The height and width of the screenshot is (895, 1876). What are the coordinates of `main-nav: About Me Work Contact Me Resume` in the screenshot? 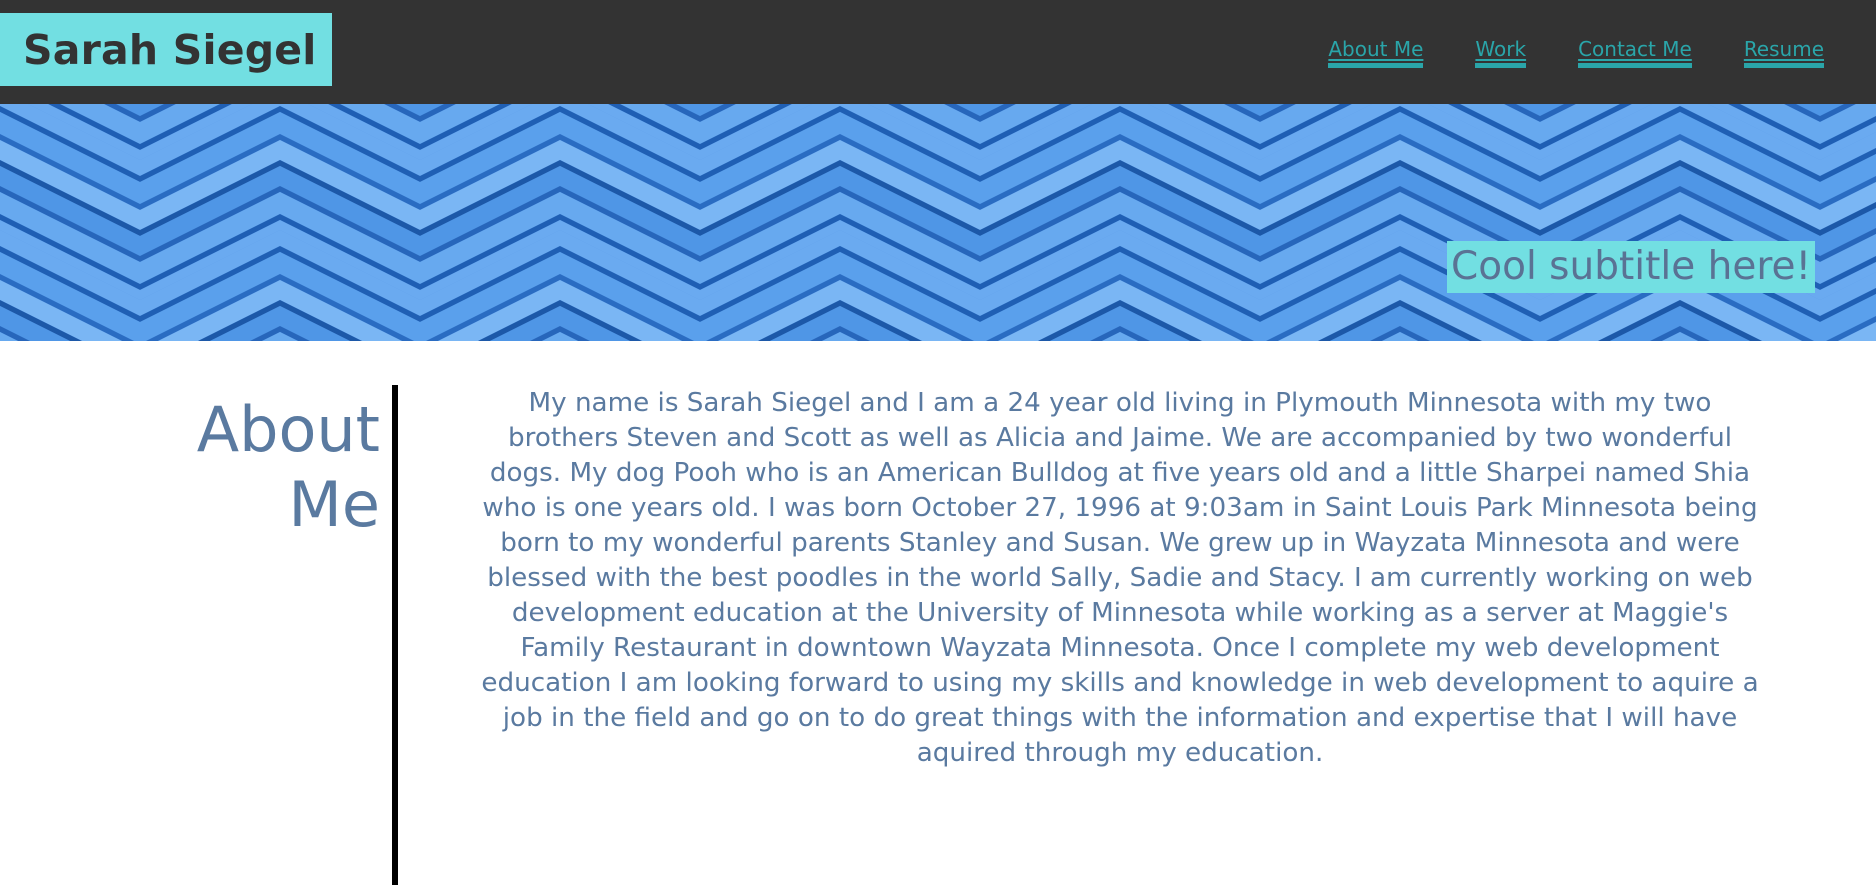 It's located at (1576, 52).